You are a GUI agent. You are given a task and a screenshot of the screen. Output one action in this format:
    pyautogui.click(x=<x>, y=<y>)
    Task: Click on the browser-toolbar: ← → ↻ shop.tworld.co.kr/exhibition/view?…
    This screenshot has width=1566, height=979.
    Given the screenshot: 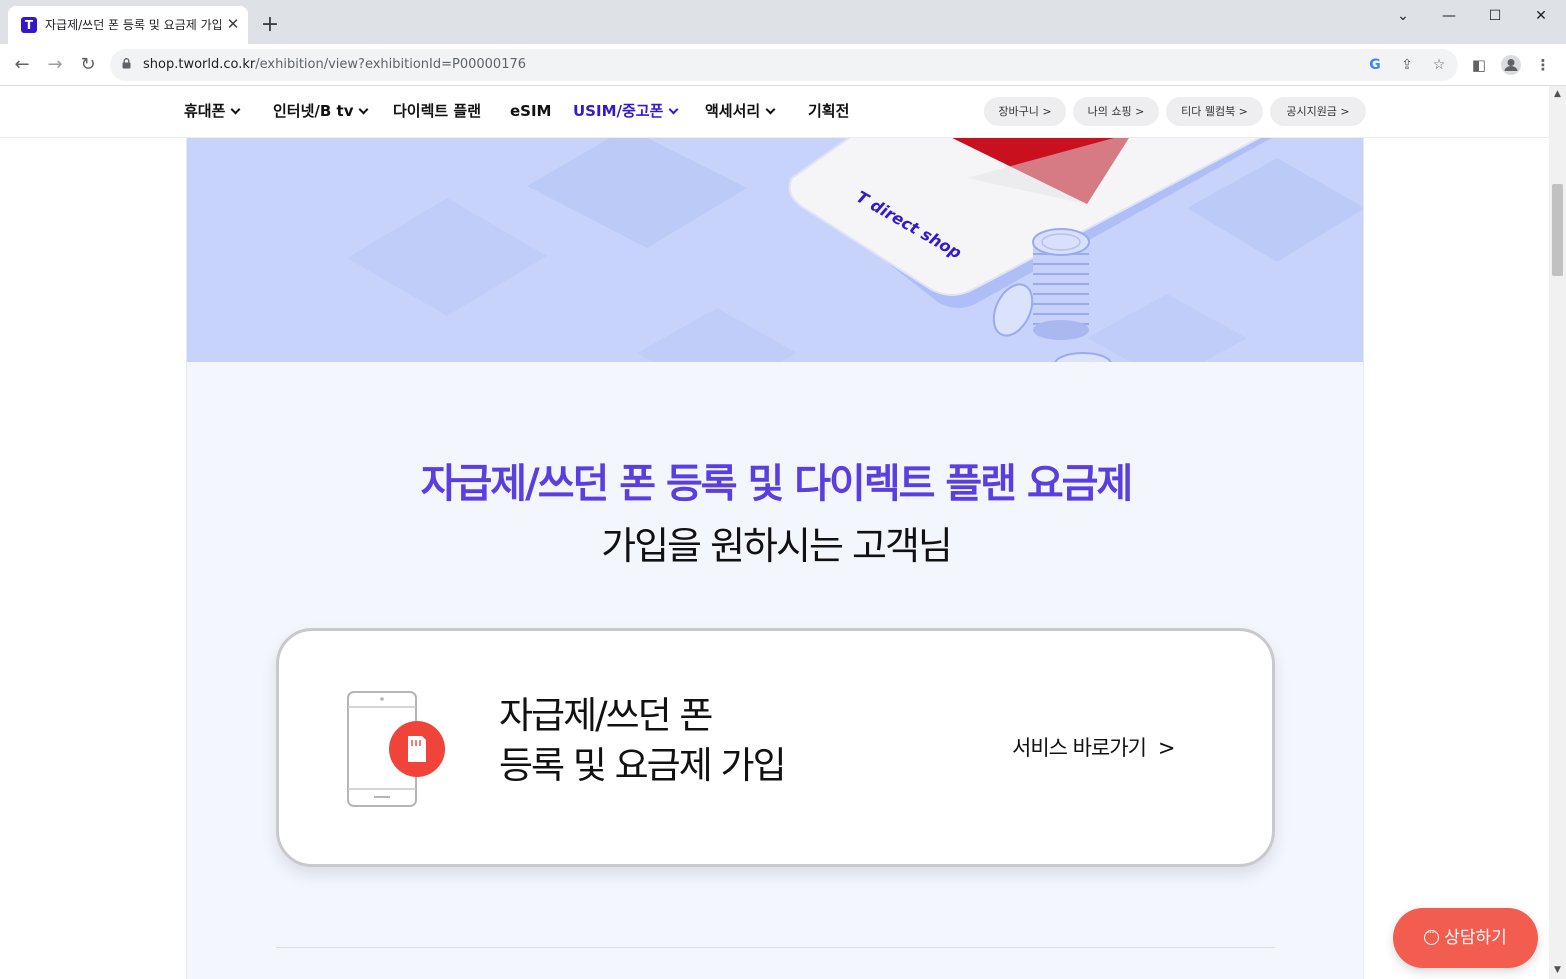 What is the action you would take?
    pyautogui.click(x=783, y=65)
    